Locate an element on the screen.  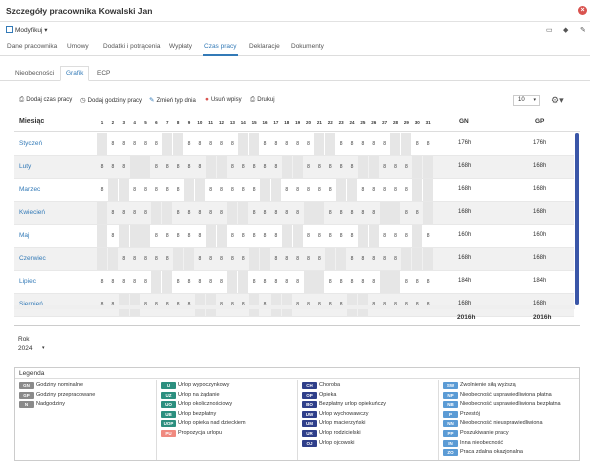
subtab-grafik: Grafik is located at coordinates (75, 73).